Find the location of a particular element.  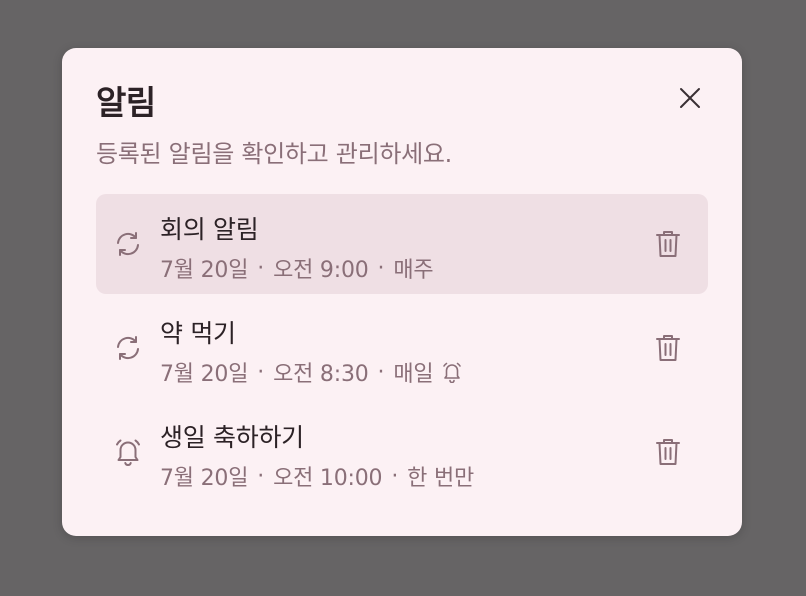

alarm-meta: 7월 20일 · 오전 10:00 · 한 번만 is located at coordinates (317, 476).